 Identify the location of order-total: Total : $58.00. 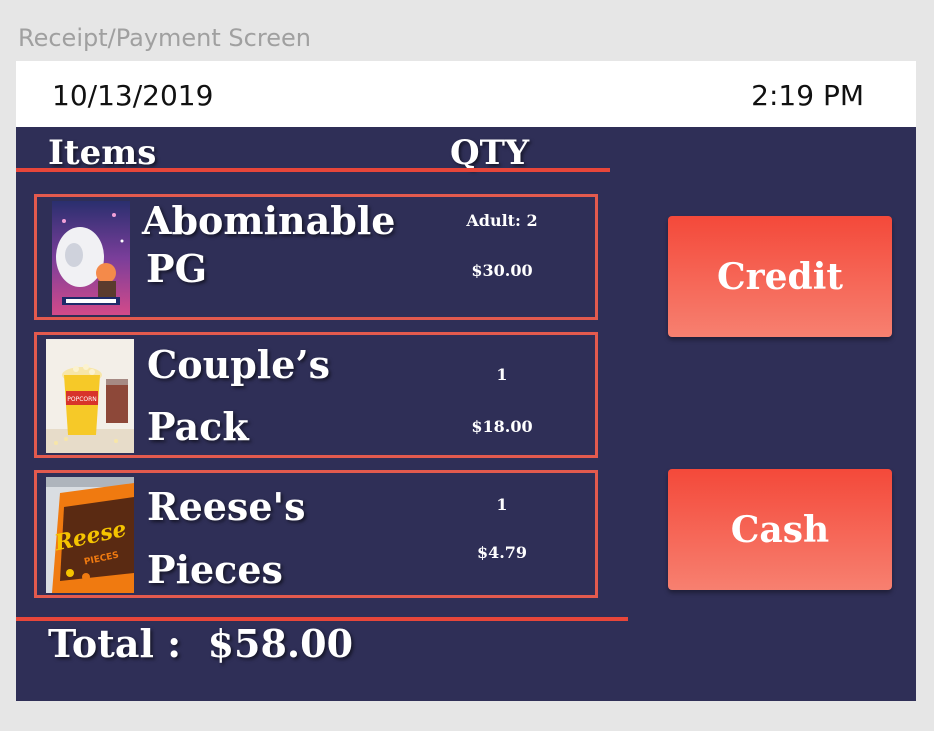
(200, 643).